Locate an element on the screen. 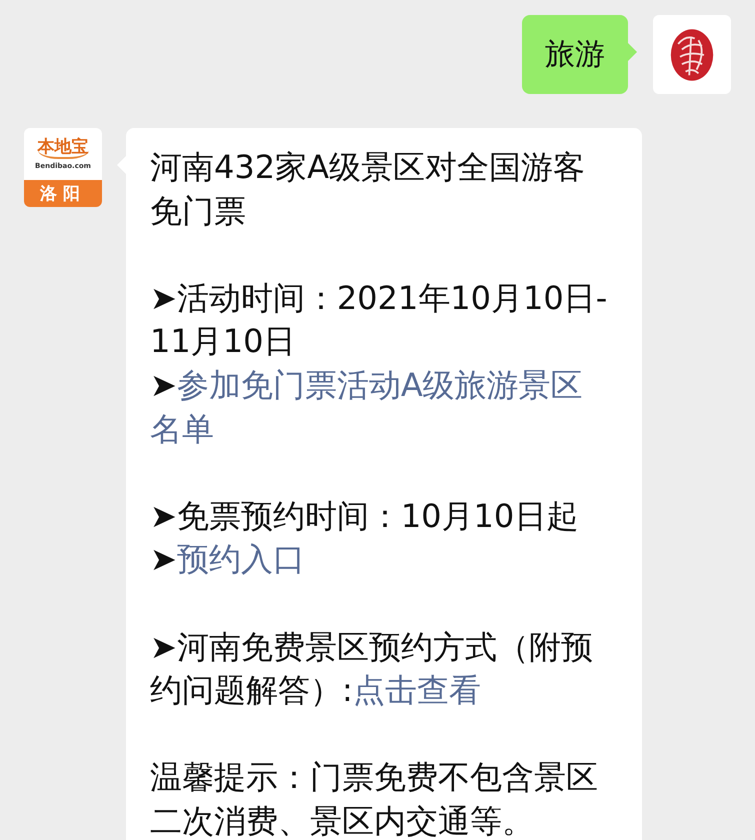  message-paragraph: ➤免票预约时间：10月10日起 ➤预约入口 is located at coordinates (365, 538).